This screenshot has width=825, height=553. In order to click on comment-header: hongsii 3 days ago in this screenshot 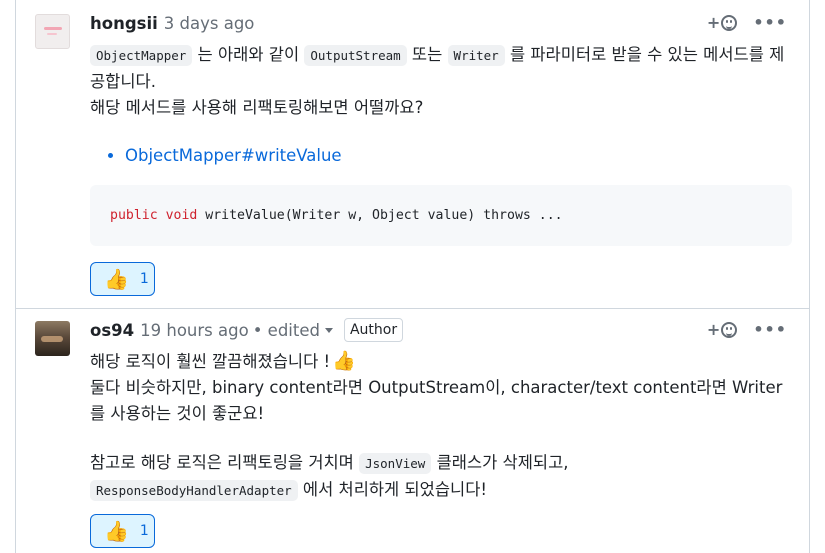, I will do `click(172, 23)`.